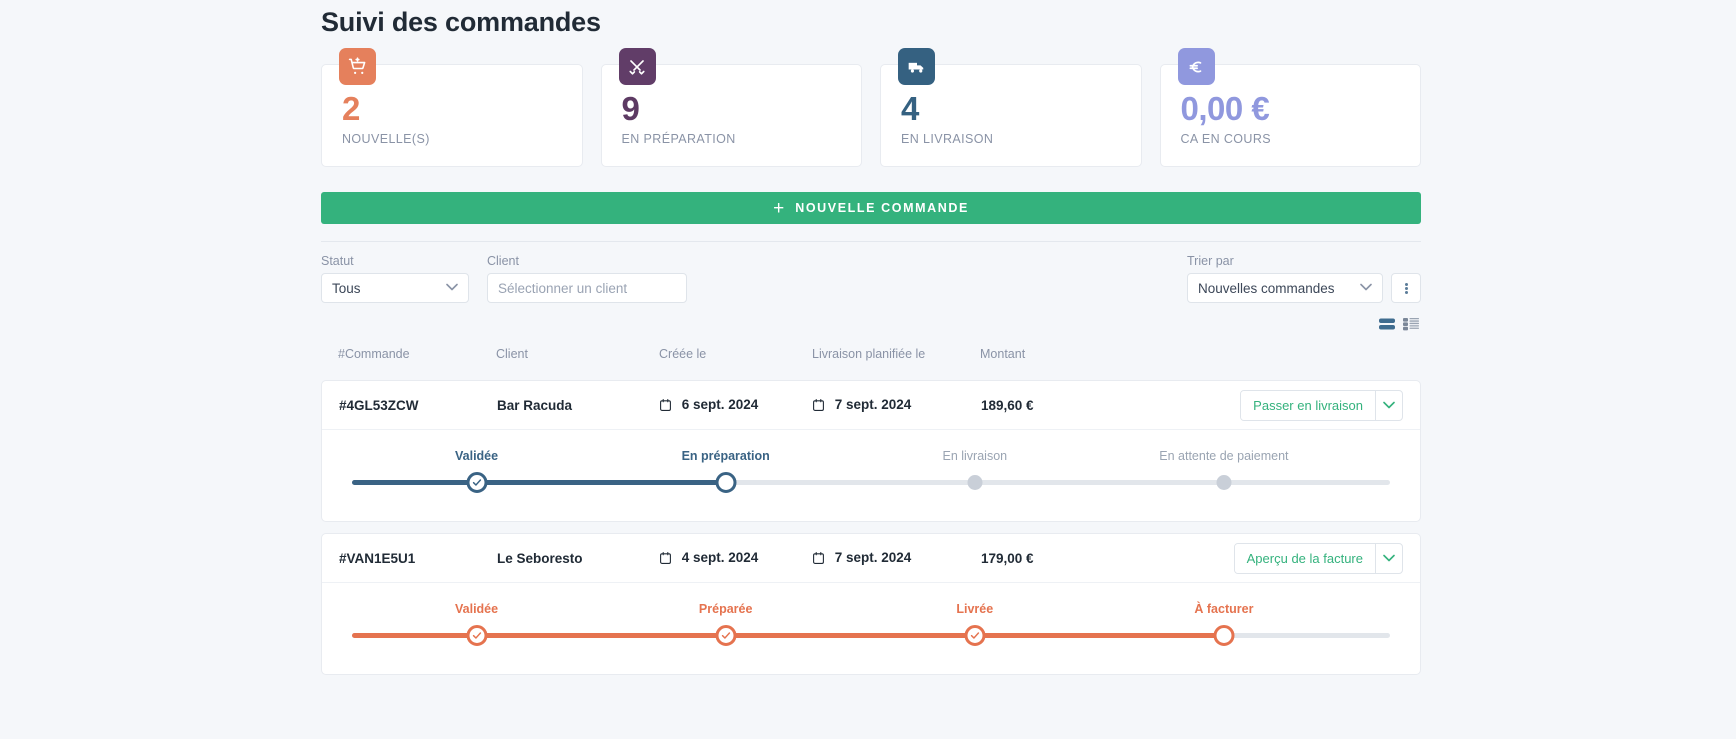 The width and height of the screenshot is (1736, 739). I want to click on order-actions: Passer en livraison, so click(1257, 405).